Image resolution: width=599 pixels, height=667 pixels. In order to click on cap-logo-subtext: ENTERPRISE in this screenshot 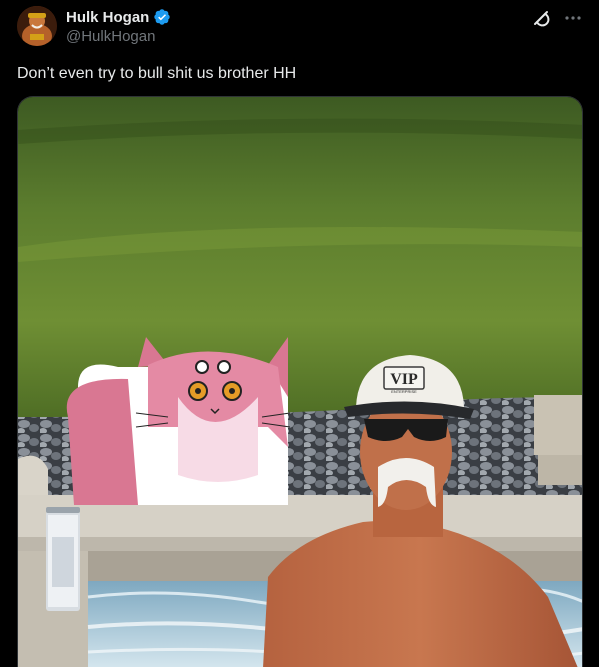, I will do `click(404, 391)`.